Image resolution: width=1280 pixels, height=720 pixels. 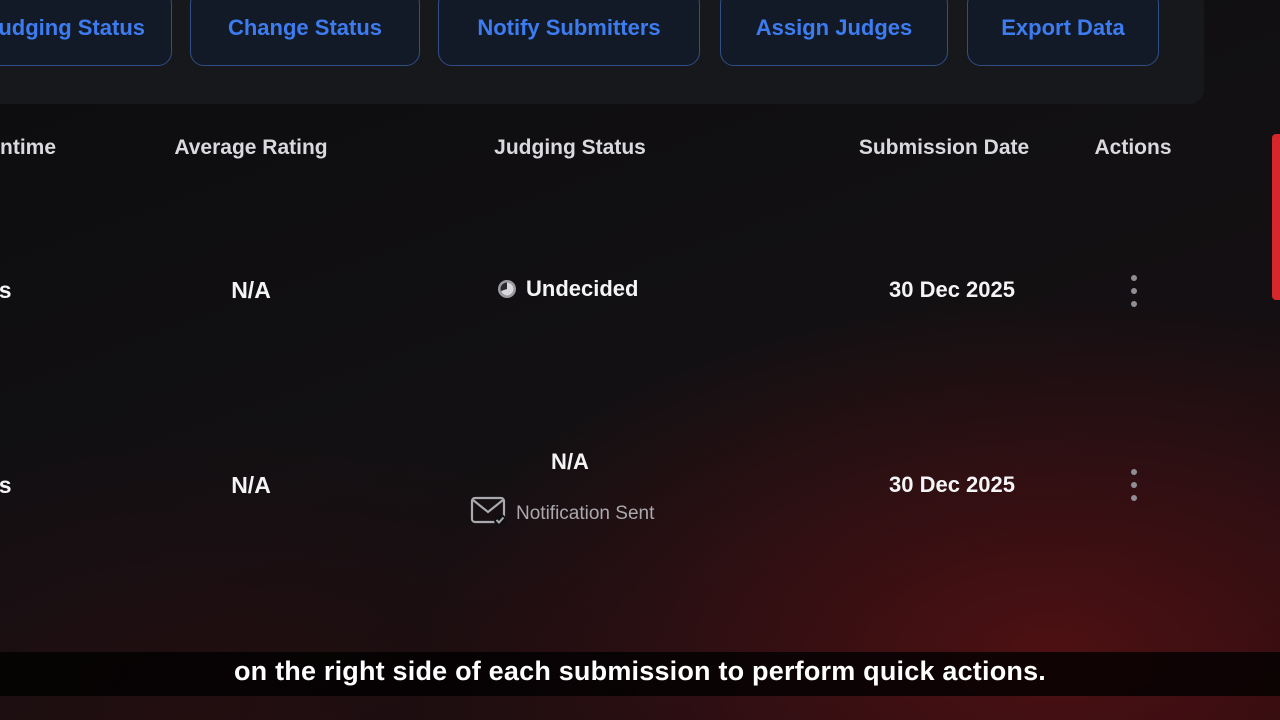 I want to click on scrollbar, so click(x=1276, y=217).